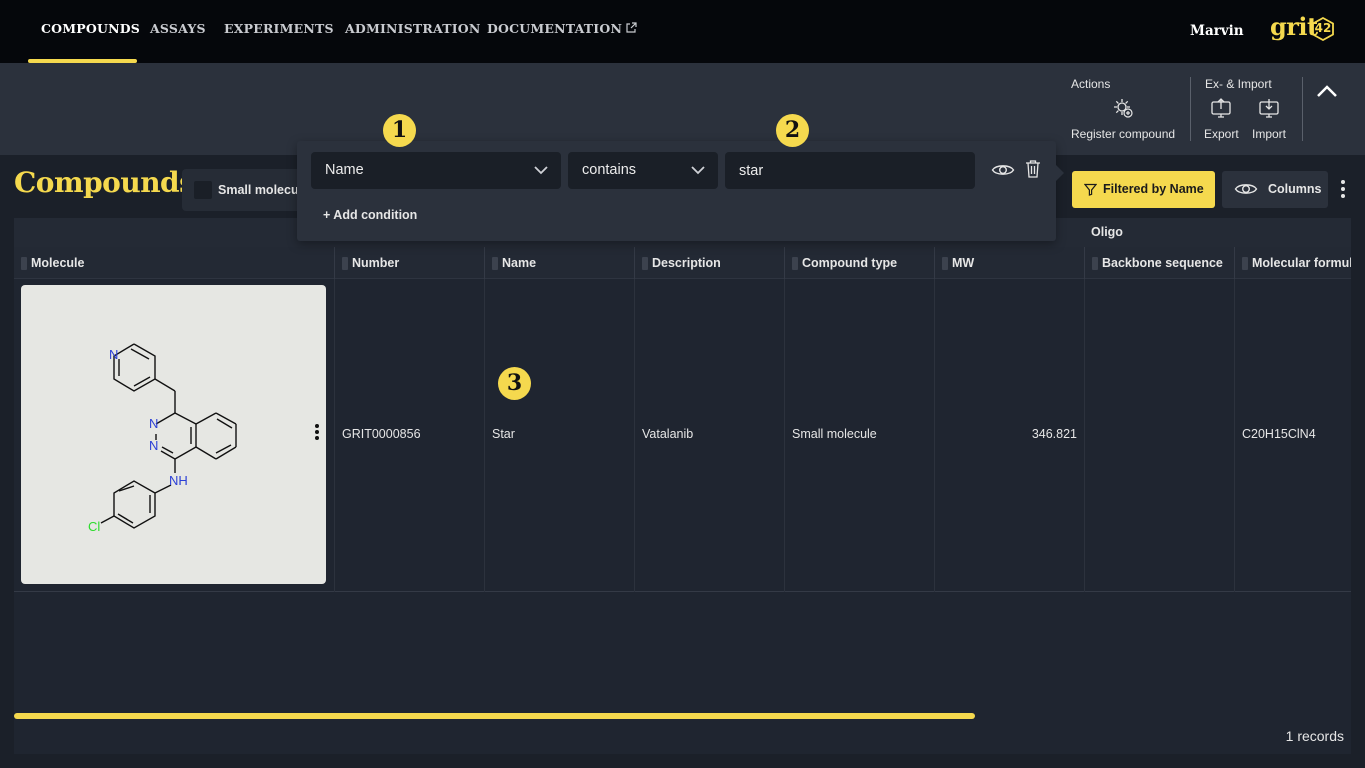 This screenshot has width=1365, height=768. I want to click on molecule-structure-drawing: N N N NH Cl, so click(162, 438).